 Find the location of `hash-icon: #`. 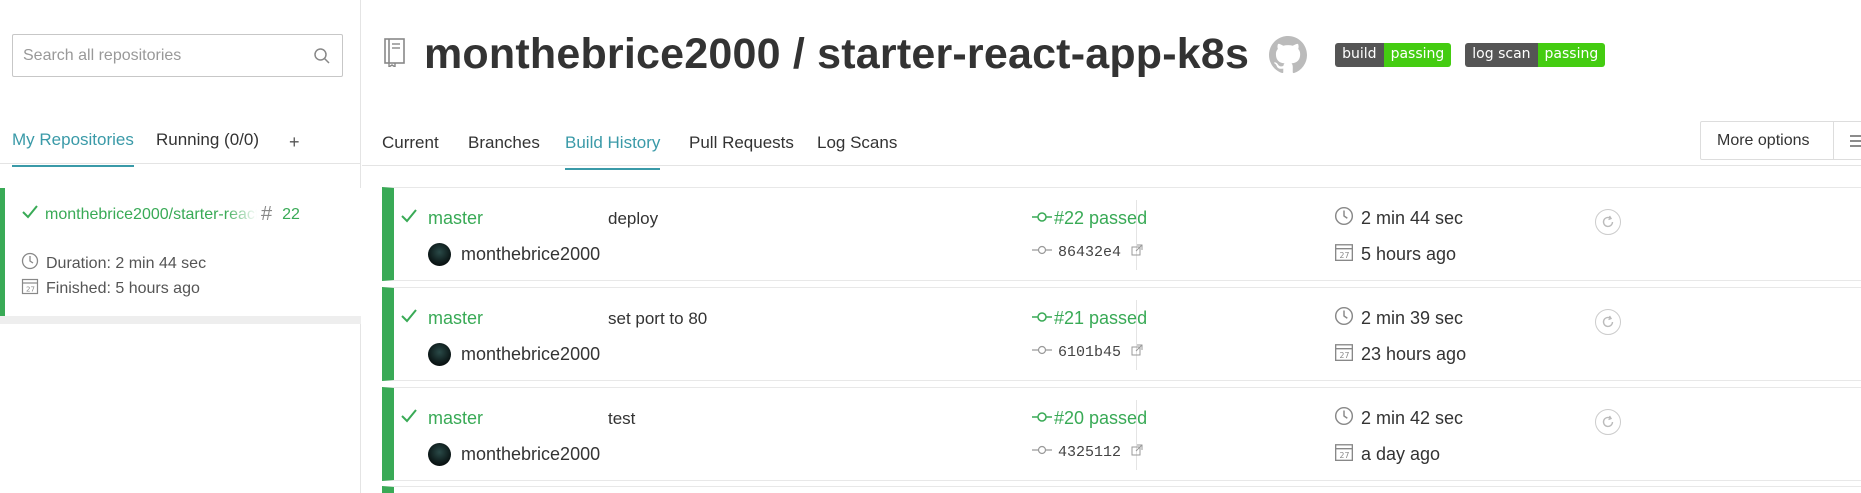

hash-icon: # is located at coordinates (267, 214).